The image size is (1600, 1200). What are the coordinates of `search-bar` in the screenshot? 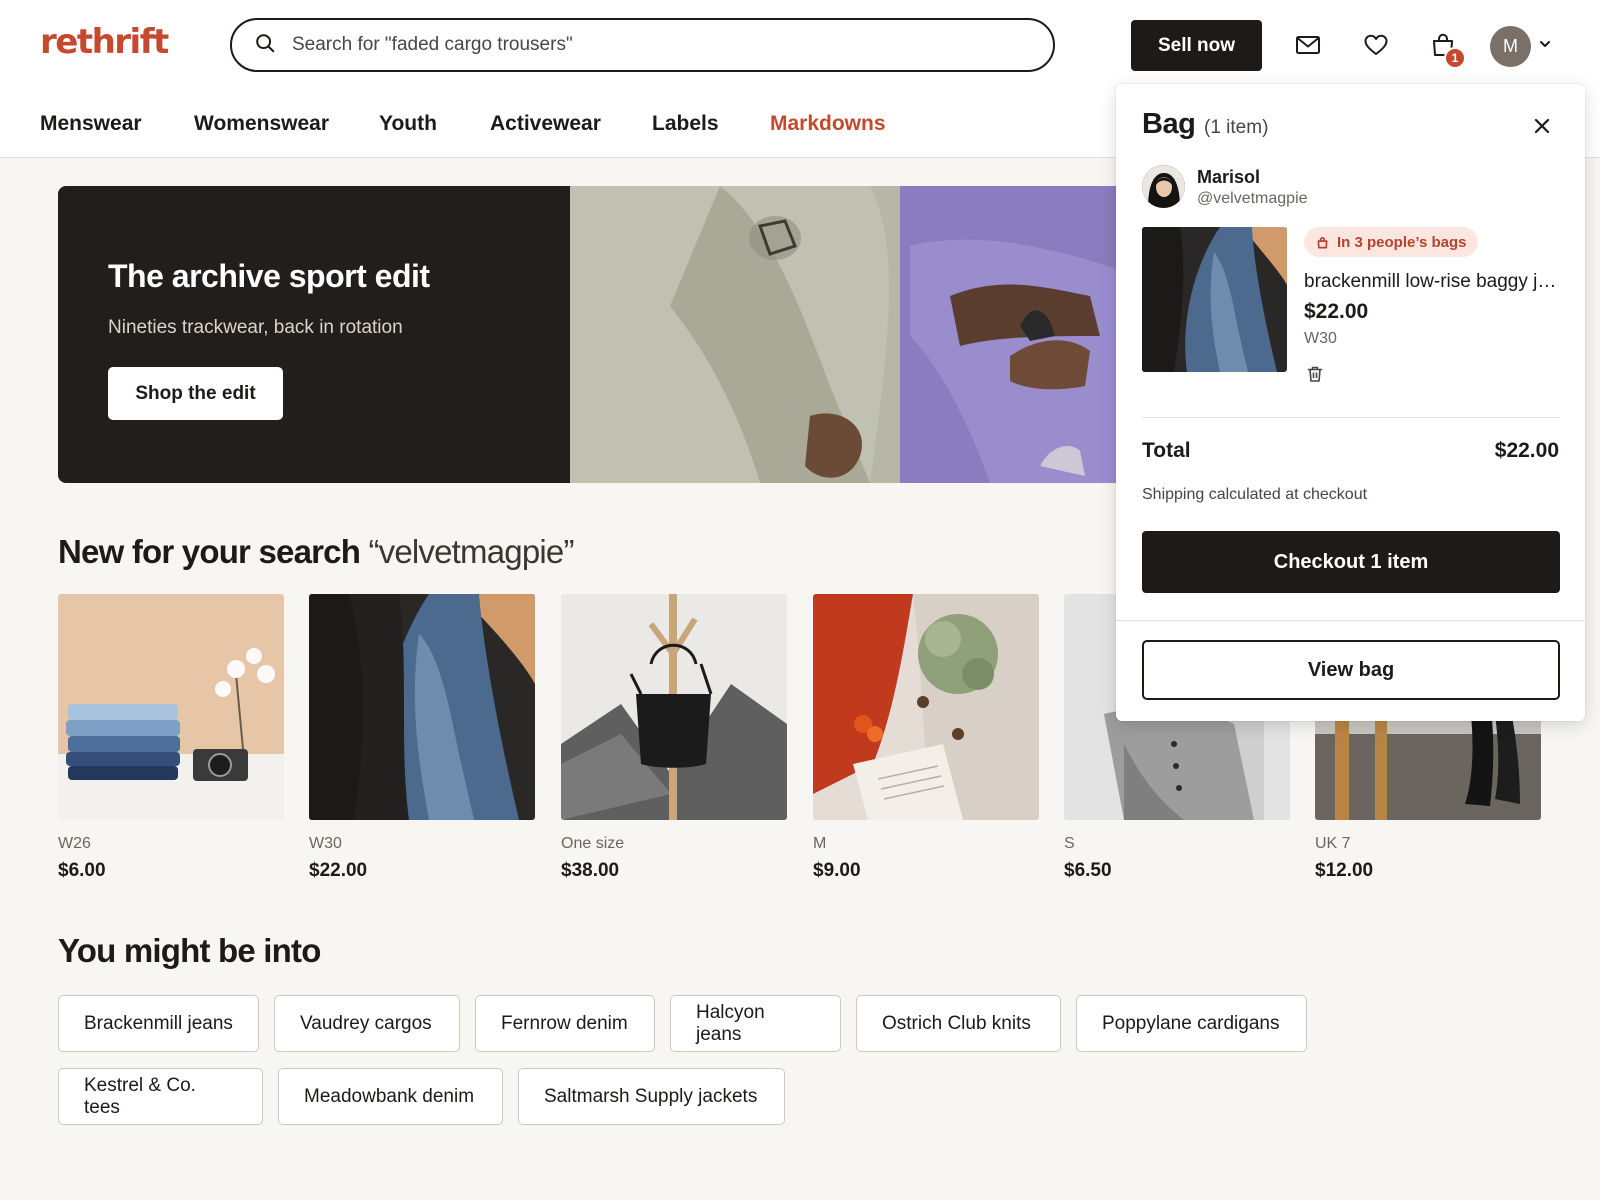 It's located at (642, 45).